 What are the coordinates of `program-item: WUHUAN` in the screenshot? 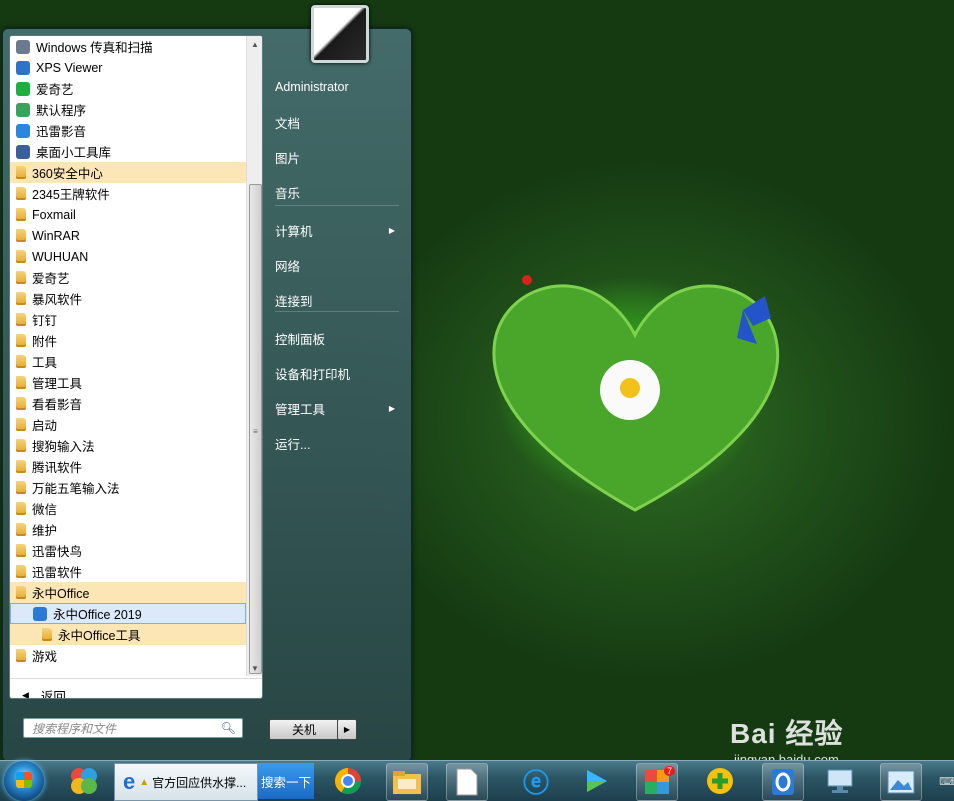 It's located at (128, 256).